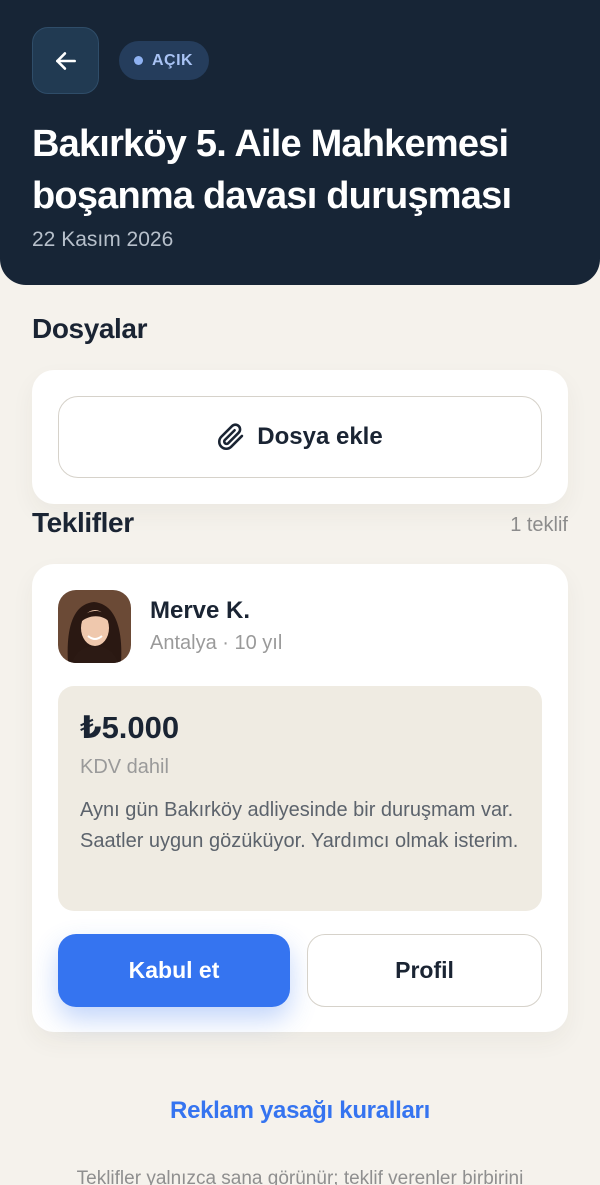  Describe the element at coordinates (94, 626) in the screenshot. I see `avatar` at that location.